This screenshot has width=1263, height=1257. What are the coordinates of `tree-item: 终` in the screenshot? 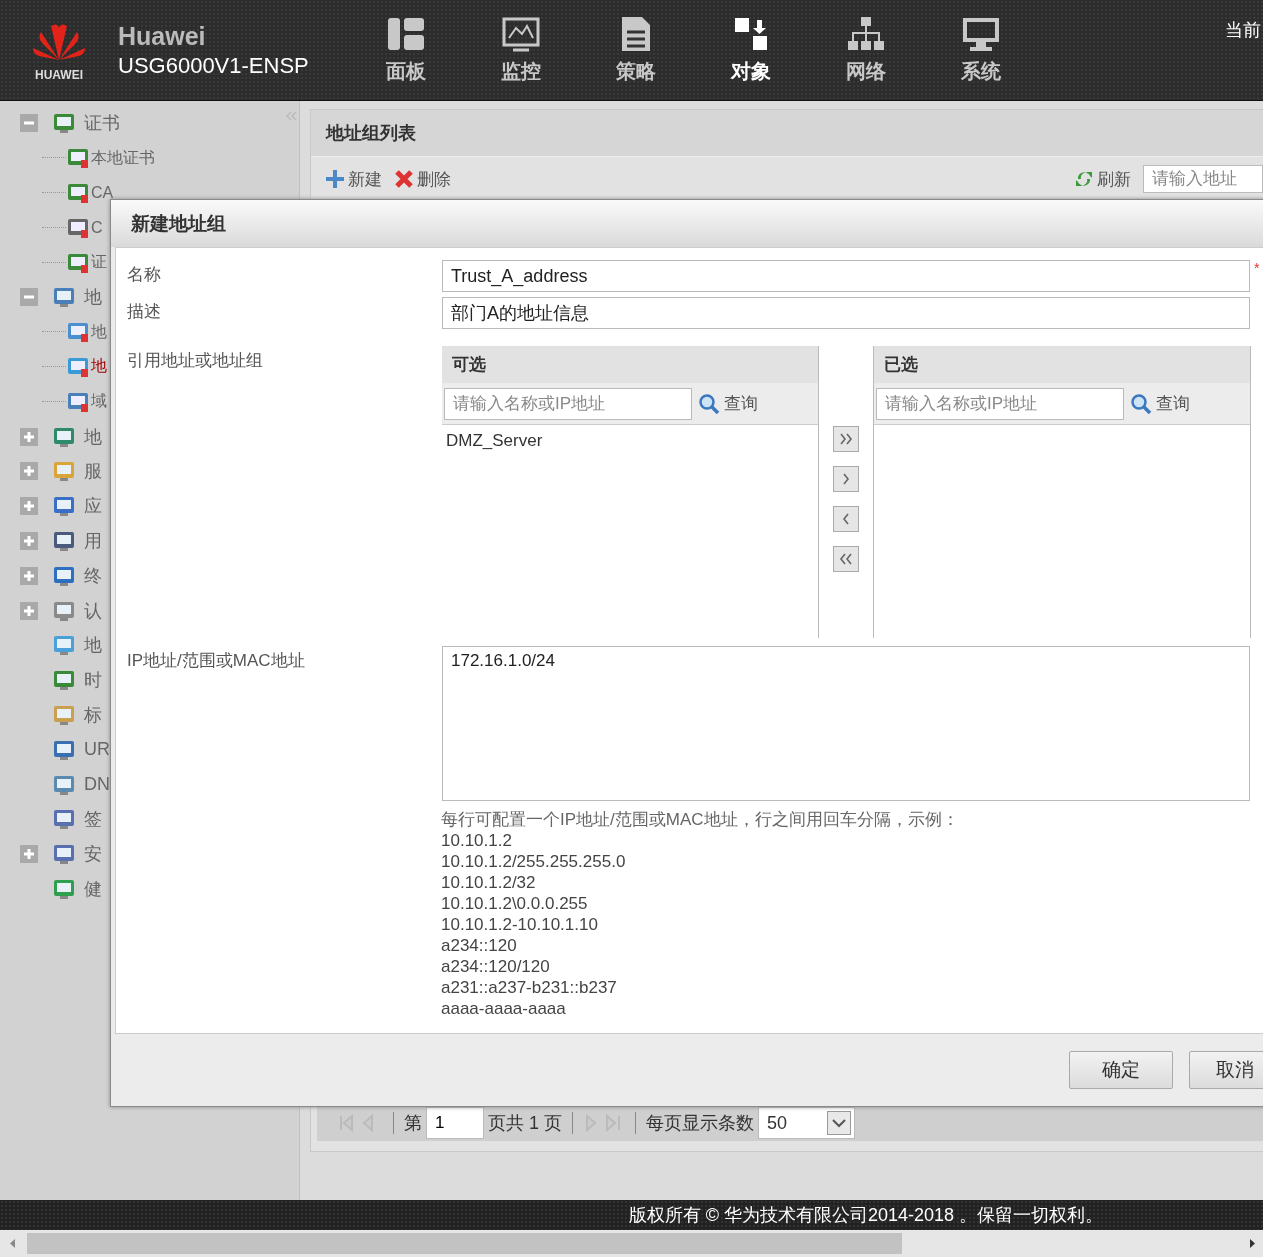 It's located at (93, 575).